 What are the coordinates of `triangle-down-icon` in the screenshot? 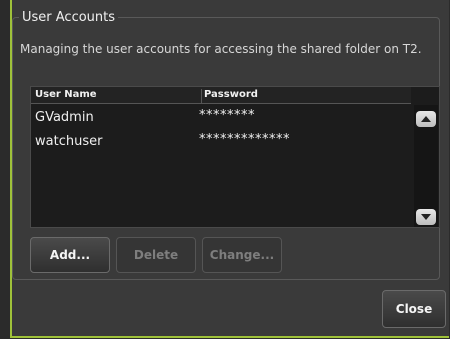 It's located at (426, 217).